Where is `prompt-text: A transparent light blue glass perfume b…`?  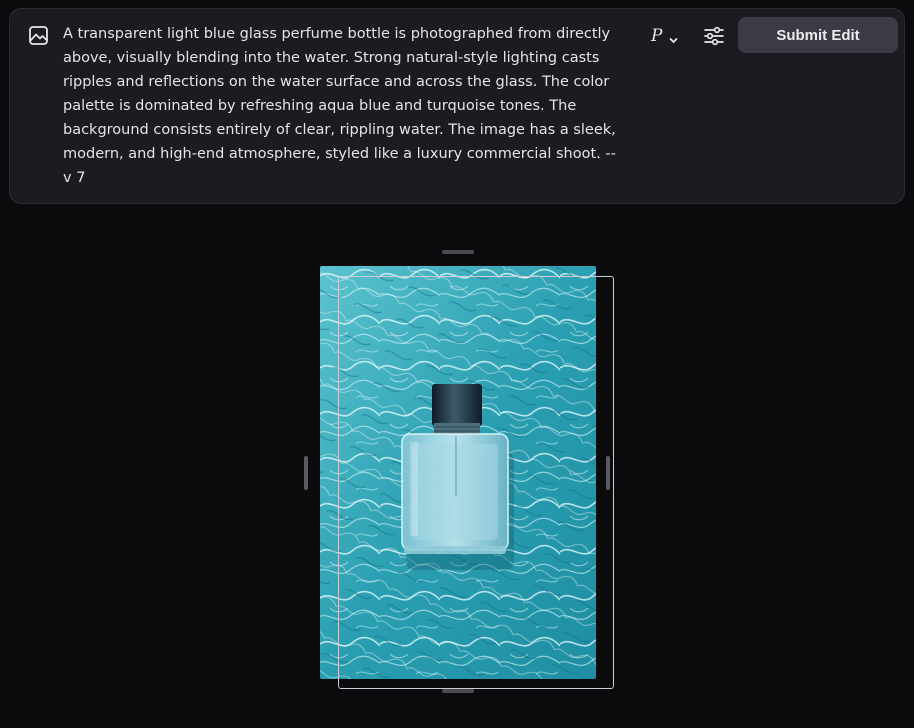
prompt-text: A transparent light blue glass perfume b… is located at coordinates (343, 106).